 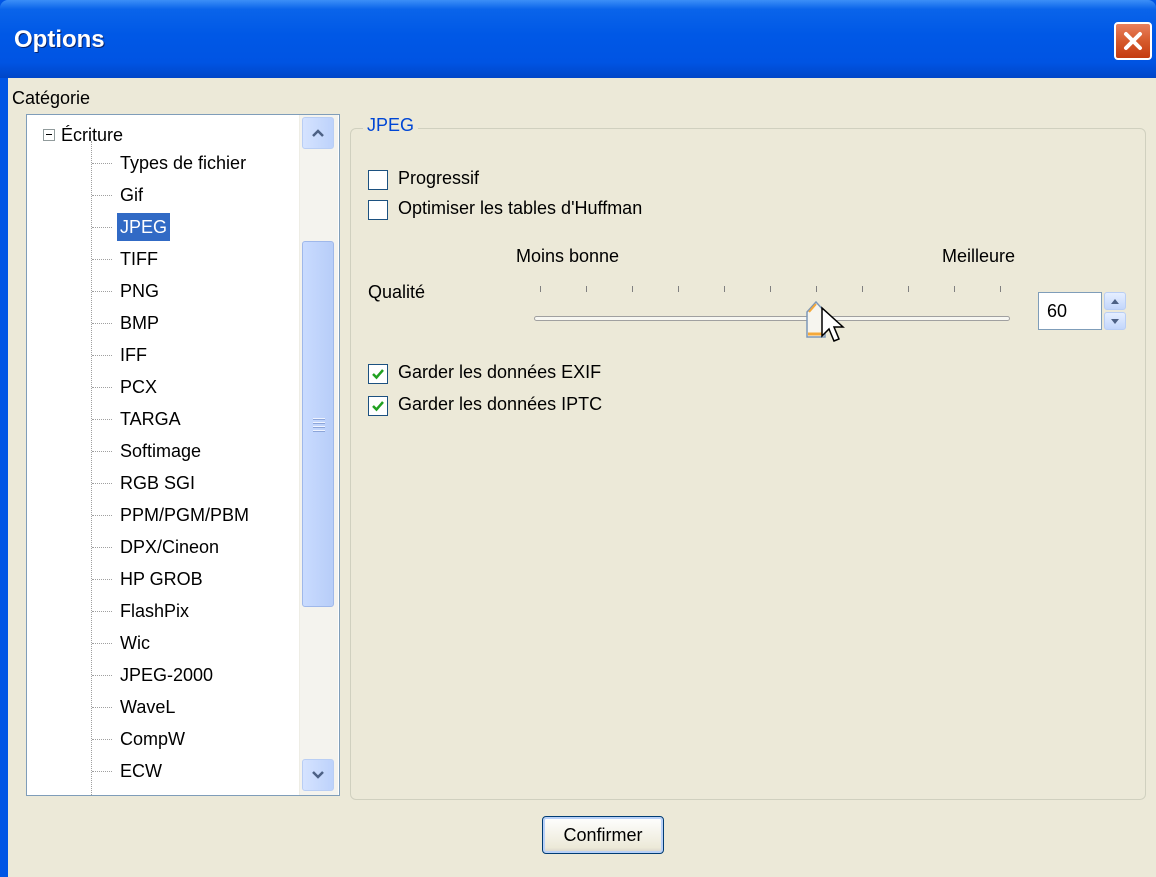 I want to click on tree-item-jpeg-2000: JPEG-2000, so click(x=166, y=675).